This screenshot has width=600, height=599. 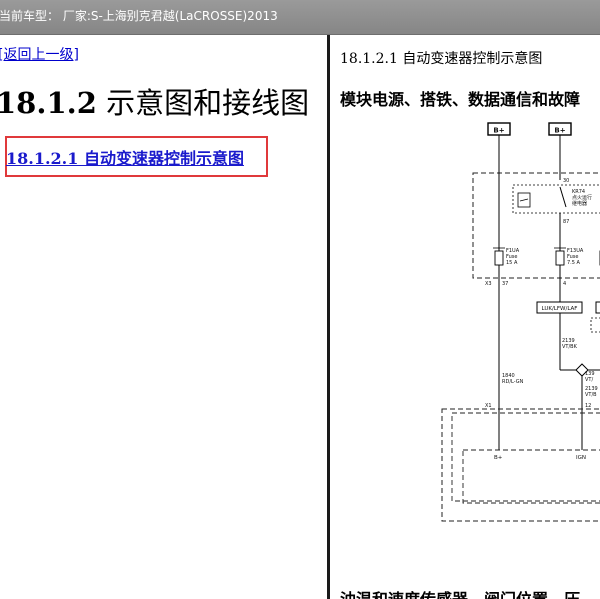 What do you see at coordinates (595, 325) in the screenshot?
I see `partial-component` at bounding box center [595, 325].